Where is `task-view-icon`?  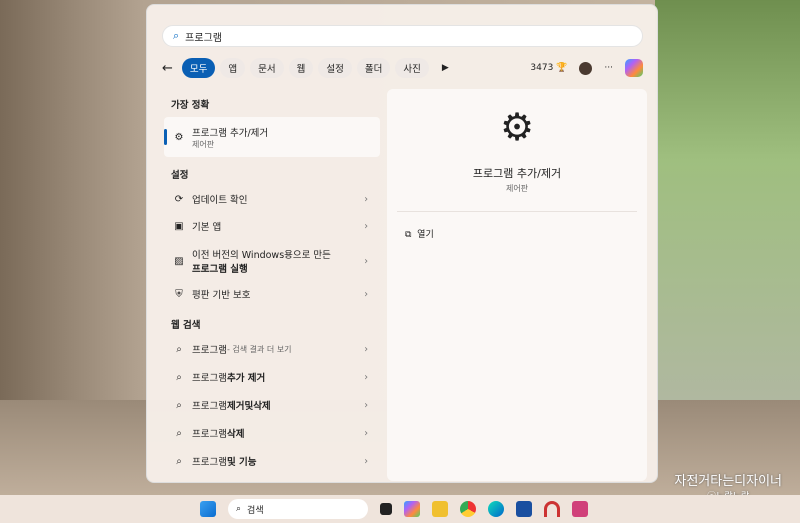 task-view-icon is located at coordinates (386, 509).